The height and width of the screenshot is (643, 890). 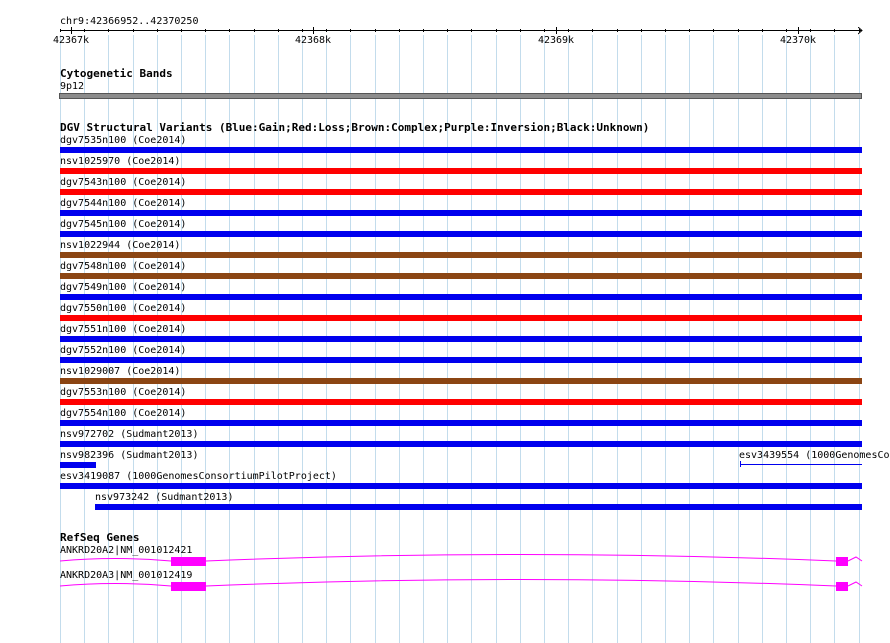 I want to click on refseq-track-title: RefSeq Genes, so click(x=99, y=538).